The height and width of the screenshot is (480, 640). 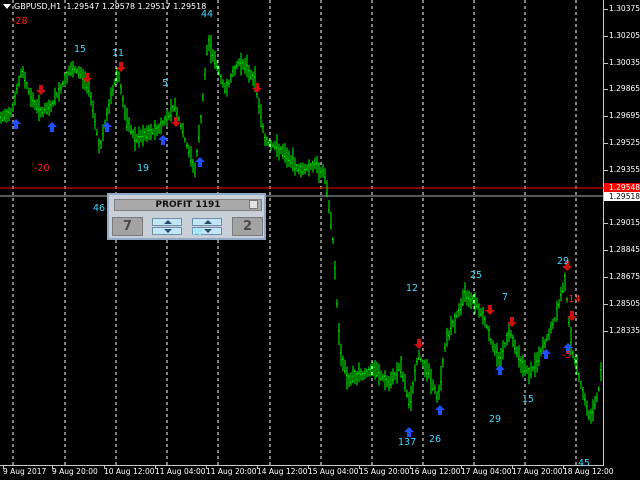 What do you see at coordinates (435, 439) in the screenshot?
I see `cyan-annotation-label: 26` at bounding box center [435, 439].